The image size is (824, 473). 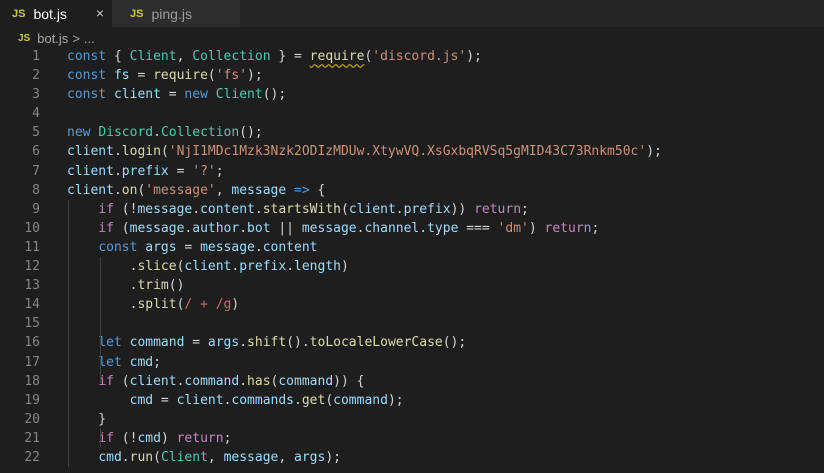 I want to click on close-icon: ×, so click(x=100, y=13).